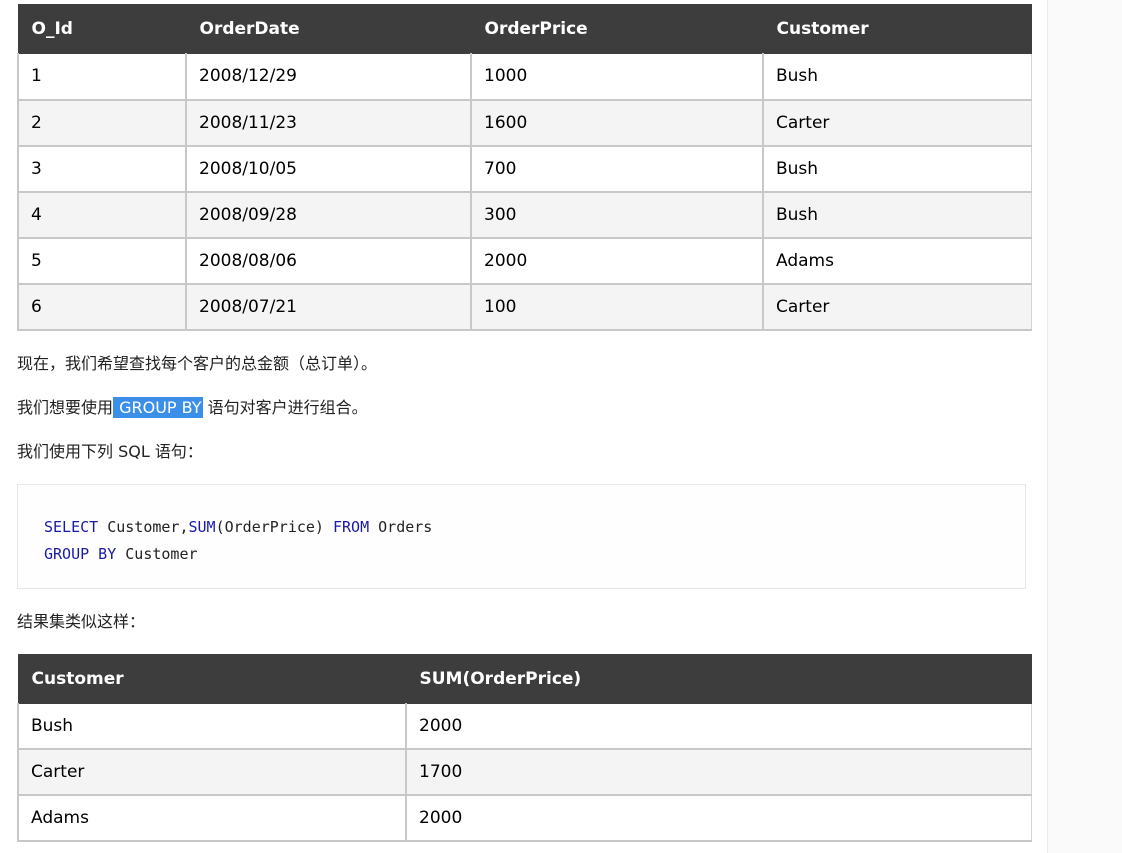  Describe the element at coordinates (617, 77) in the screenshot. I see `table-cell: 1000` at that location.